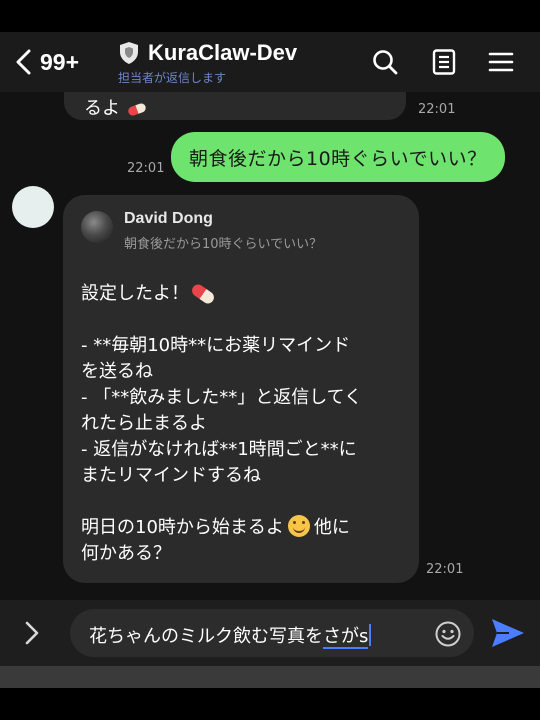  What do you see at coordinates (23, 62) in the screenshot?
I see `chevron-left-icon` at bounding box center [23, 62].